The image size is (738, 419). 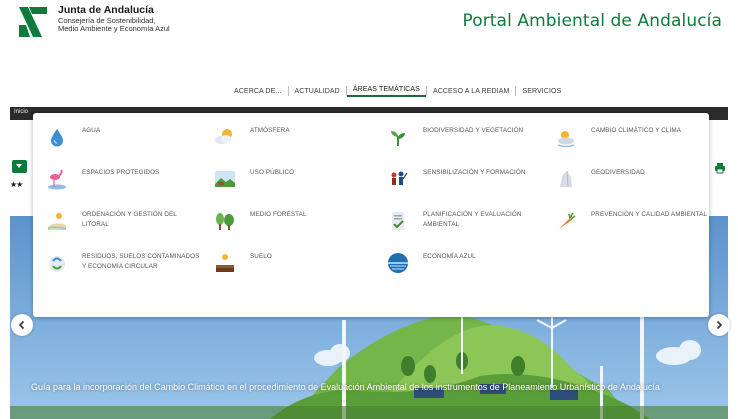 I want to click on trees-icon, so click(x=225, y=221).